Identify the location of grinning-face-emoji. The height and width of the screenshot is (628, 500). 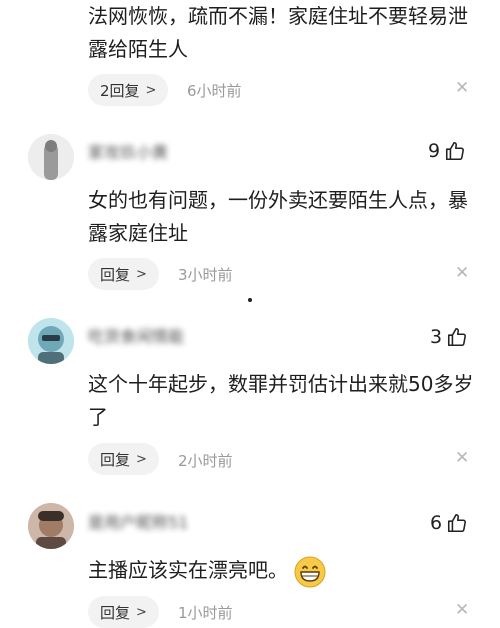
(310, 571).